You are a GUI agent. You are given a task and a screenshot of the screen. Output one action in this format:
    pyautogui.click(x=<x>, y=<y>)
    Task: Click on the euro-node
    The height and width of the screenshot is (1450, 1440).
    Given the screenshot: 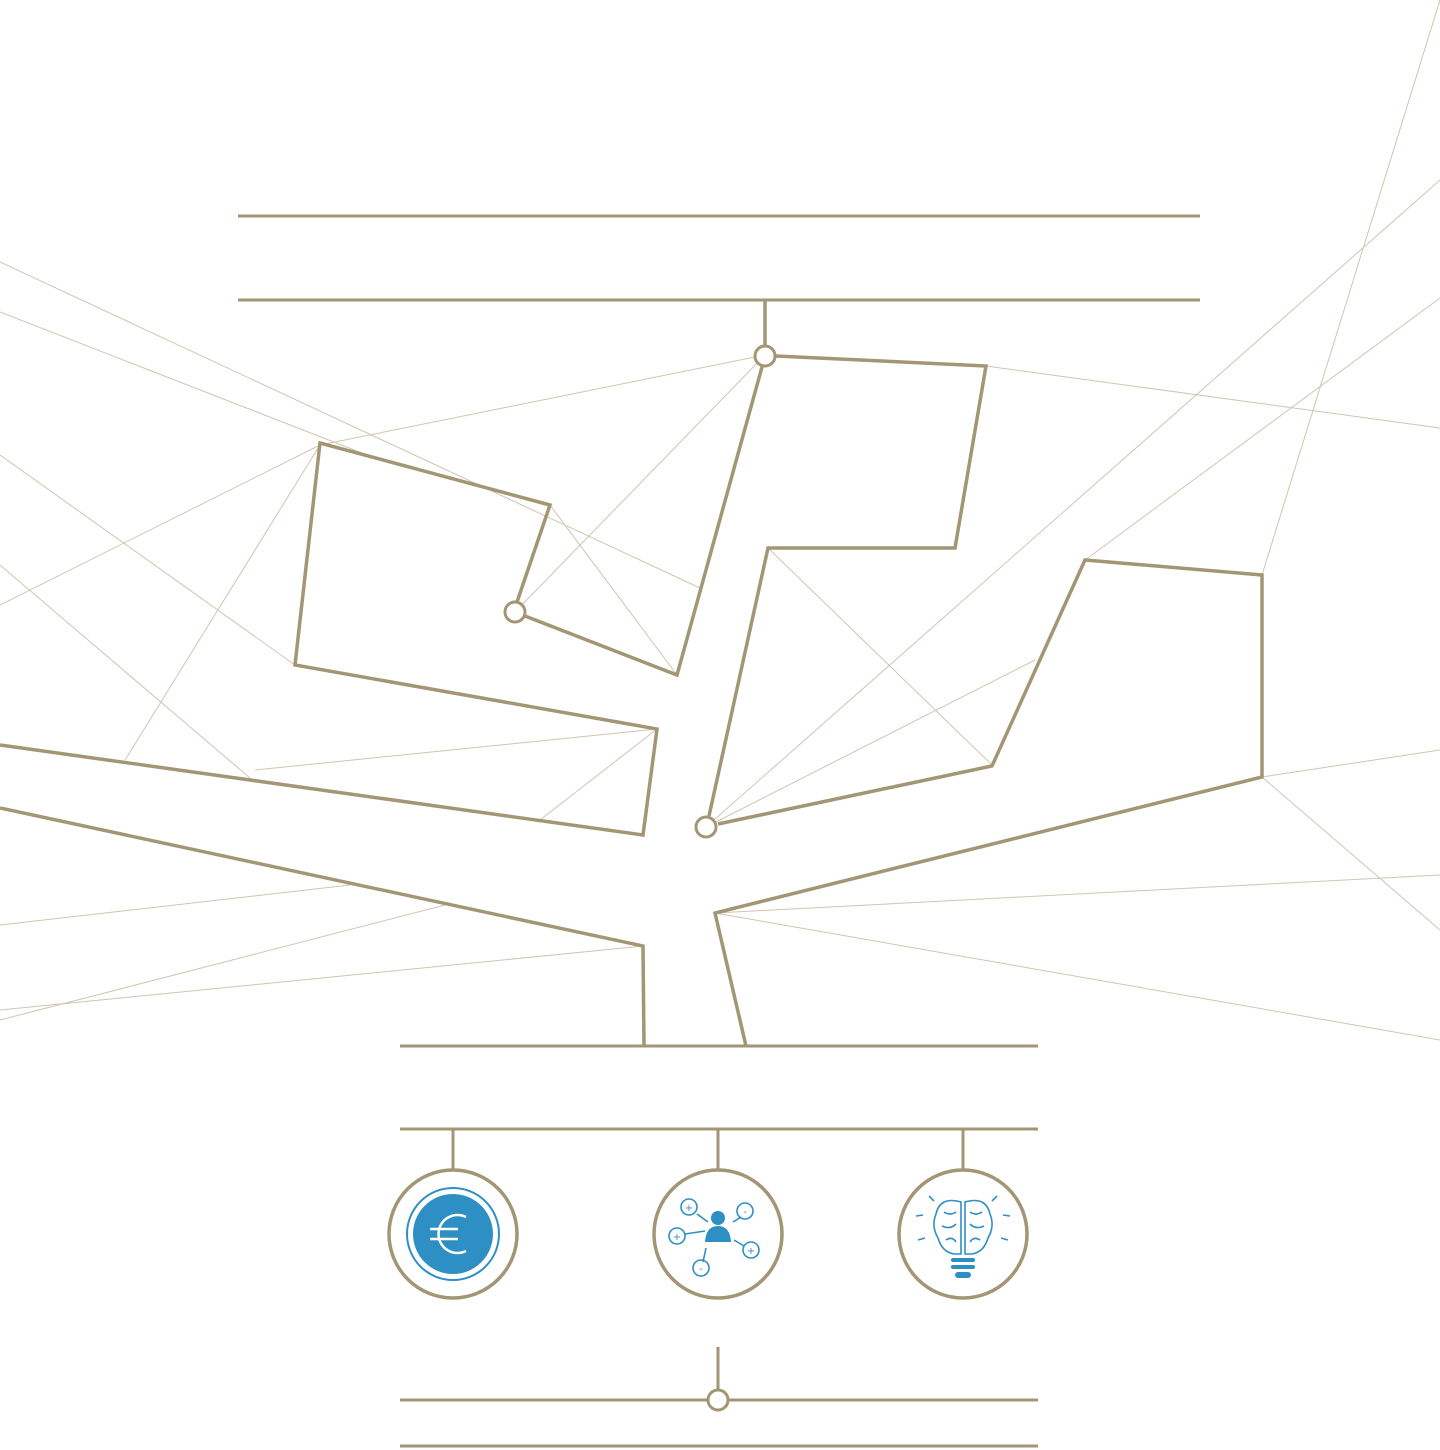 What is the action you would take?
    pyautogui.click(x=453, y=1234)
    